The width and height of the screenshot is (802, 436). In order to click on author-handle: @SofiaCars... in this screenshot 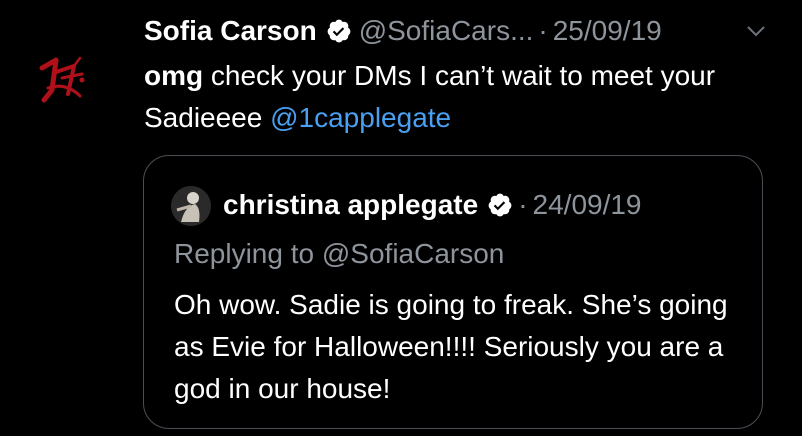, I will do `click(446, 31)`.